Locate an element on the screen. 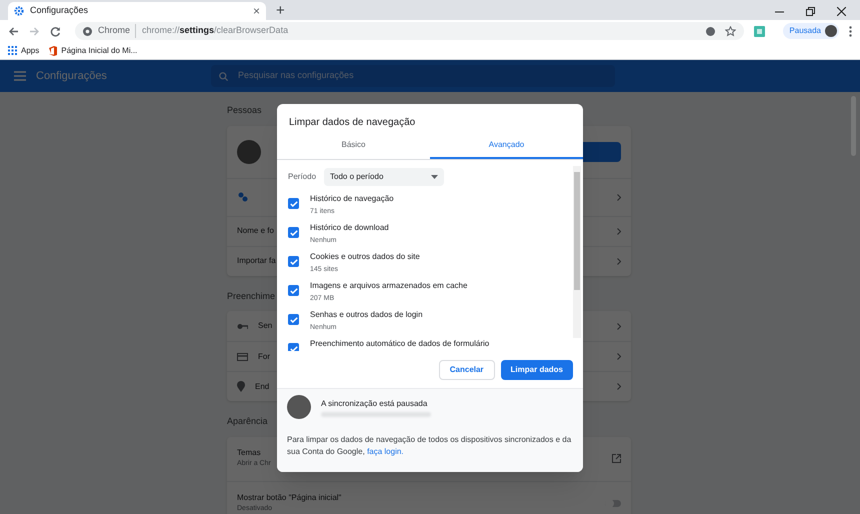  item-label: Cookies e outros dados do site is located at coordinates (365, 257).